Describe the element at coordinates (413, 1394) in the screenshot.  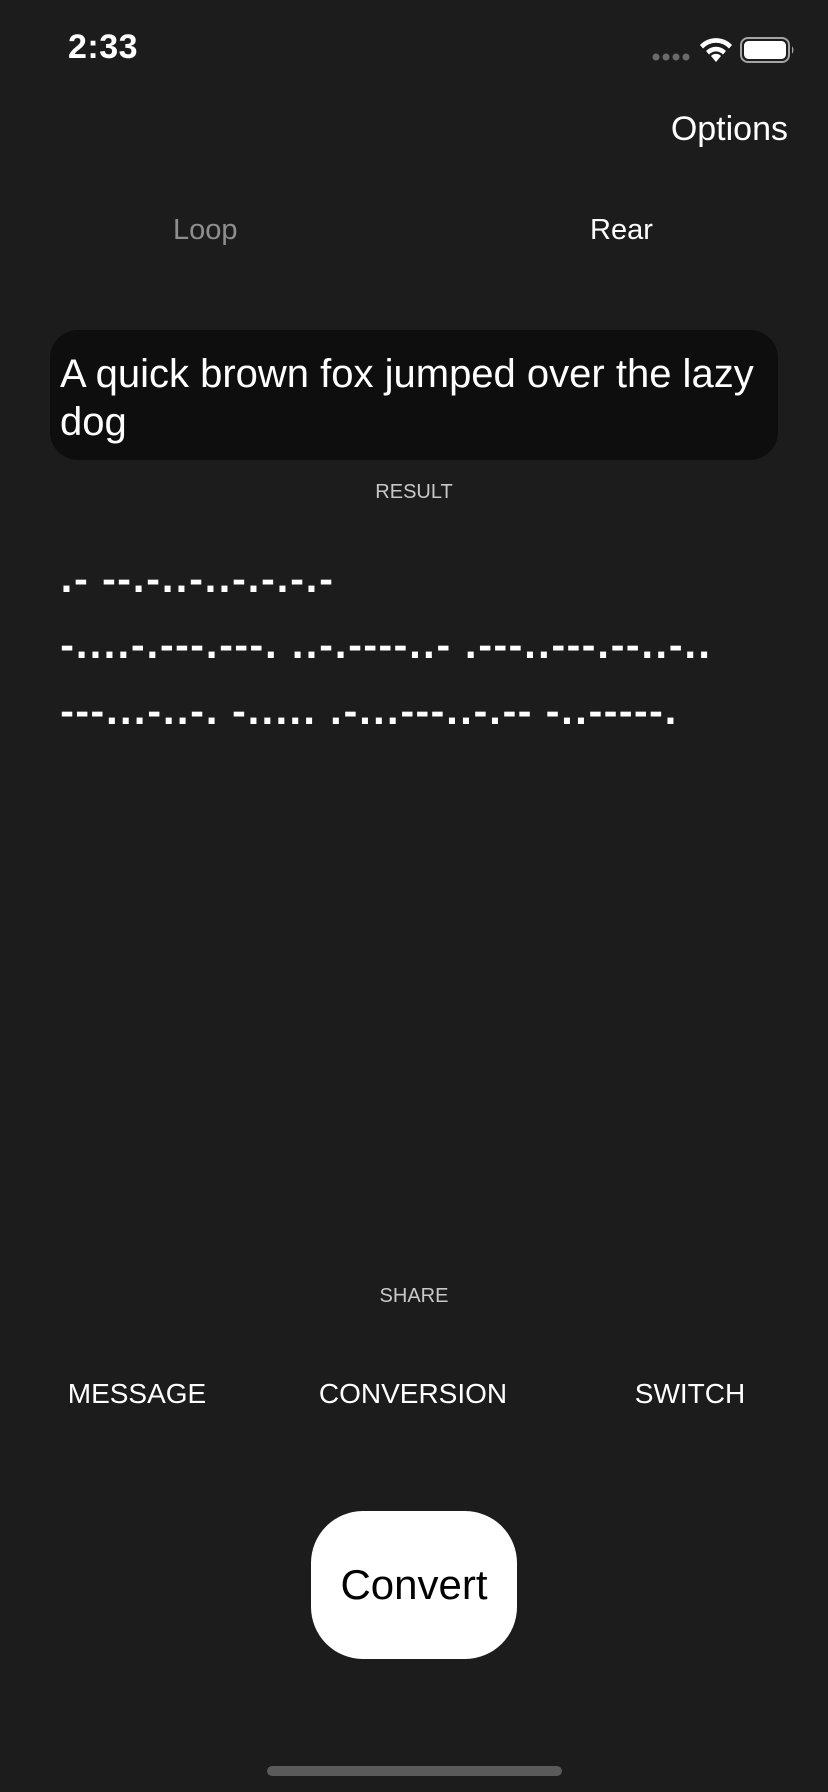
I see `conversion-button: CONVERSION` at that location.